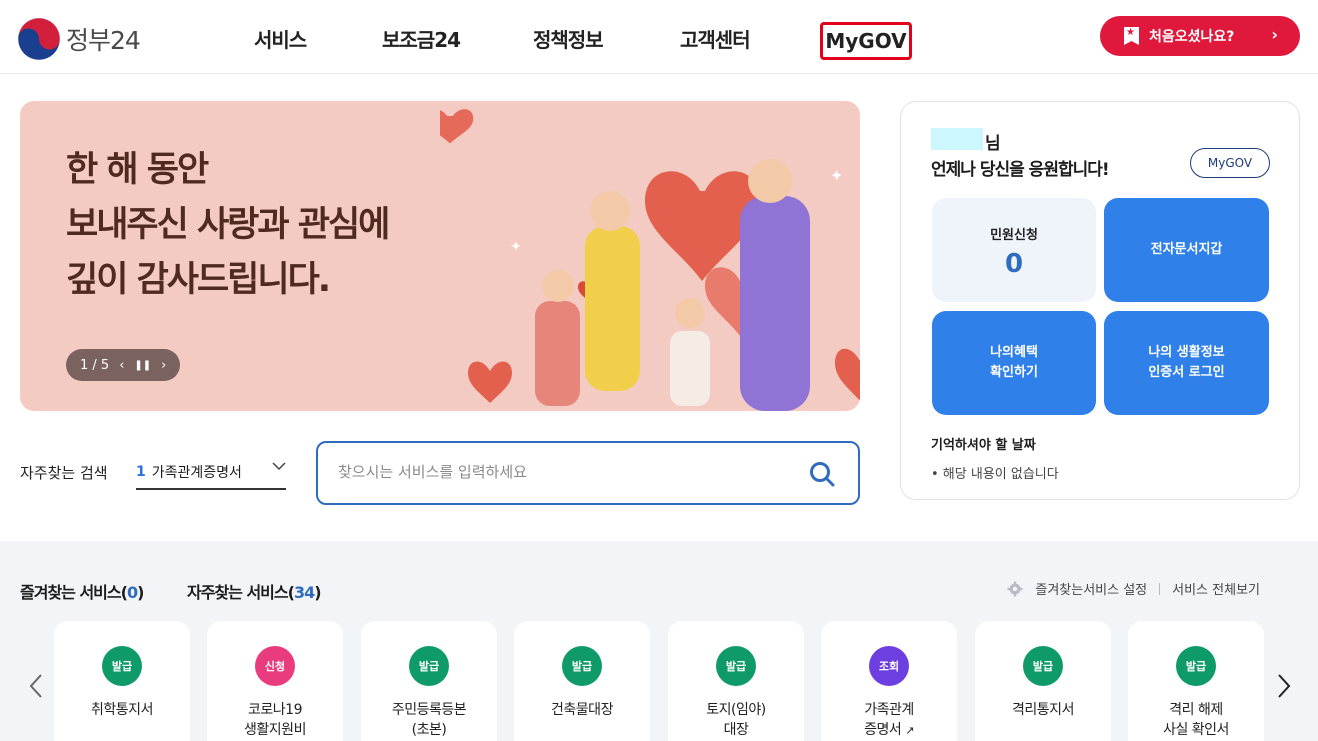 The height and width of the screenshot is (741, 1318). What do you see at coordinates (317, 592) in the screenshot?
I see `freq-close: )` at bounding box center [317, 592].